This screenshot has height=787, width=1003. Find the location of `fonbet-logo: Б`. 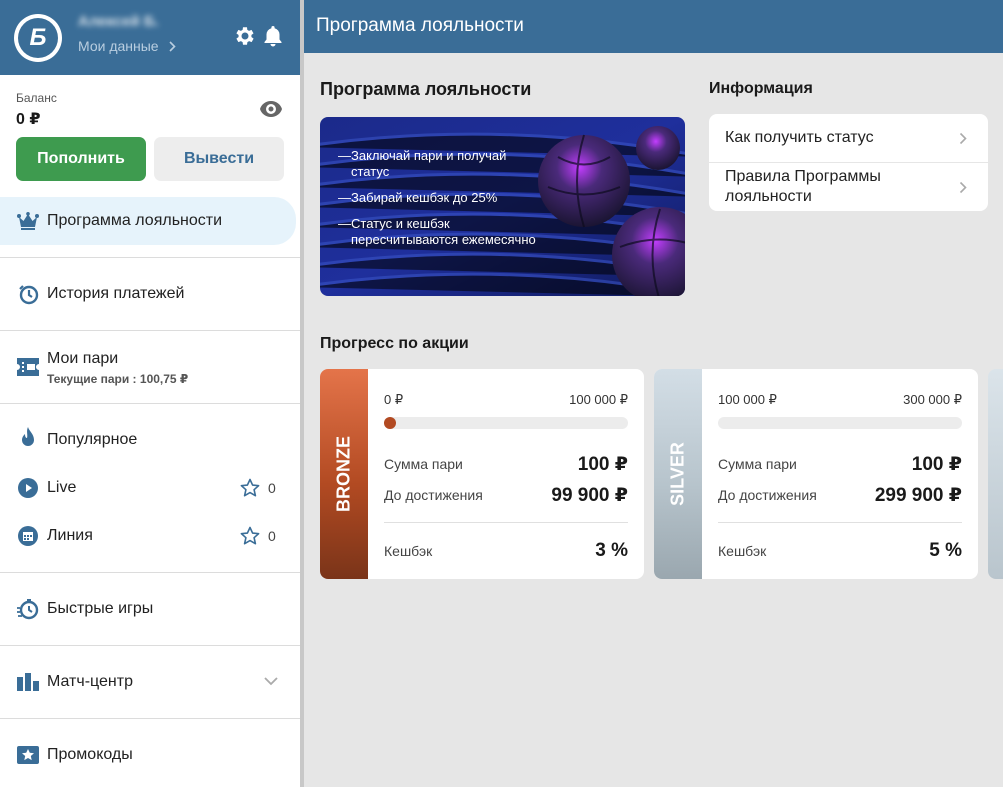

fonbet-logo: Б is located at coordinates (38, 38).